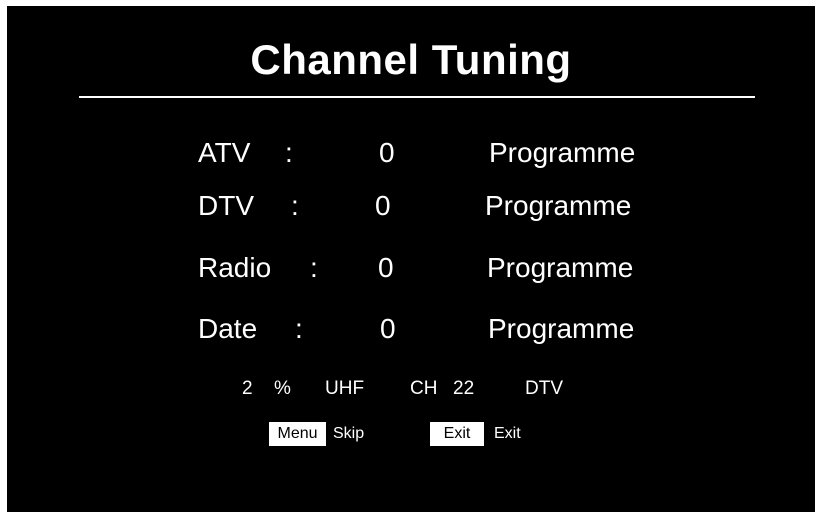 This screenshot has width=820, height=516. What do you see at coordinates (297, 434) in the screenshot?
I see `menu-key-badge: Menu` at bounding box center [297, 434].